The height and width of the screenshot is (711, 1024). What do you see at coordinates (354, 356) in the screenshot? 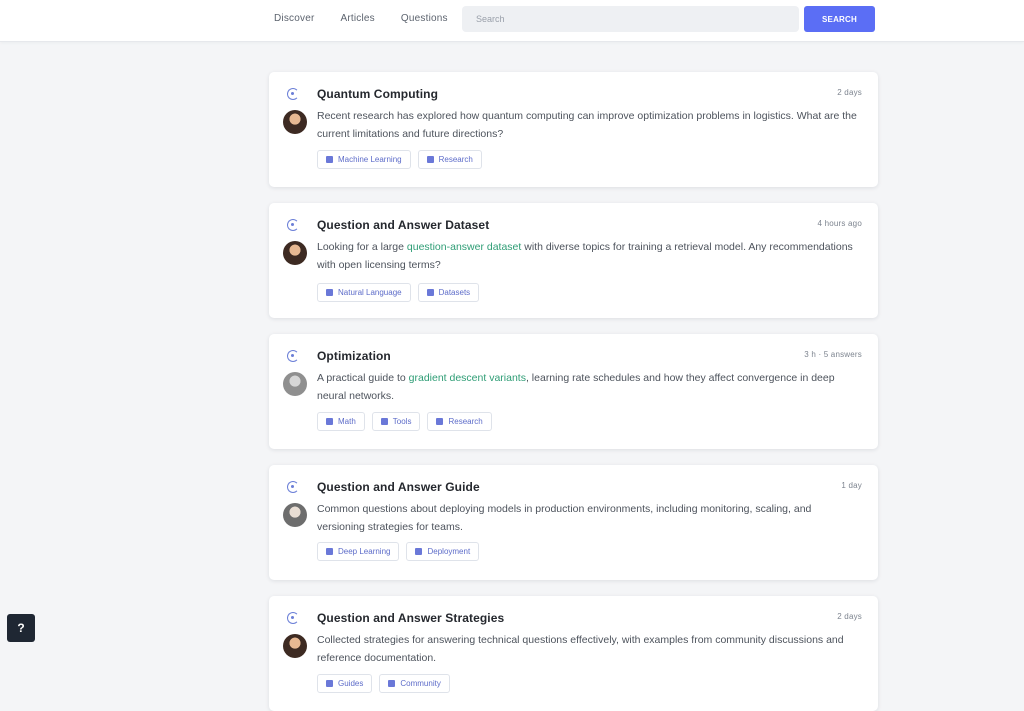
I see `card-title: Optimization` at bounding box center [354, 356].